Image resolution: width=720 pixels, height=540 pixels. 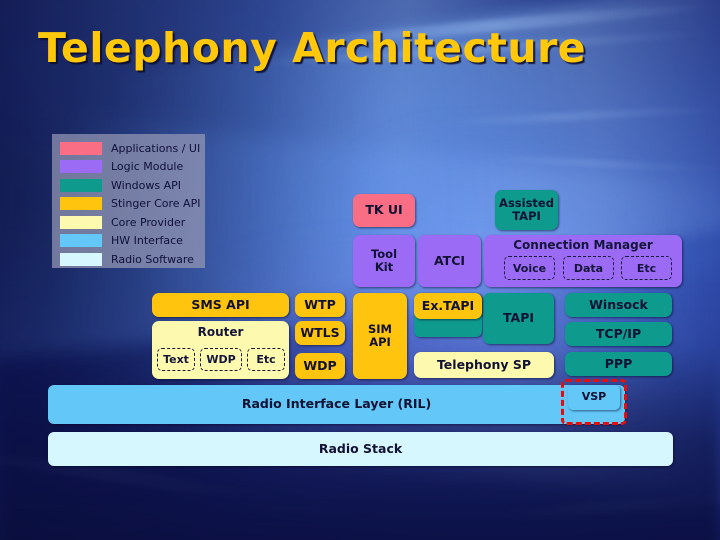 I want to click on legend-item-applications-ui: Applications / UI, so click(x=128, y=148).